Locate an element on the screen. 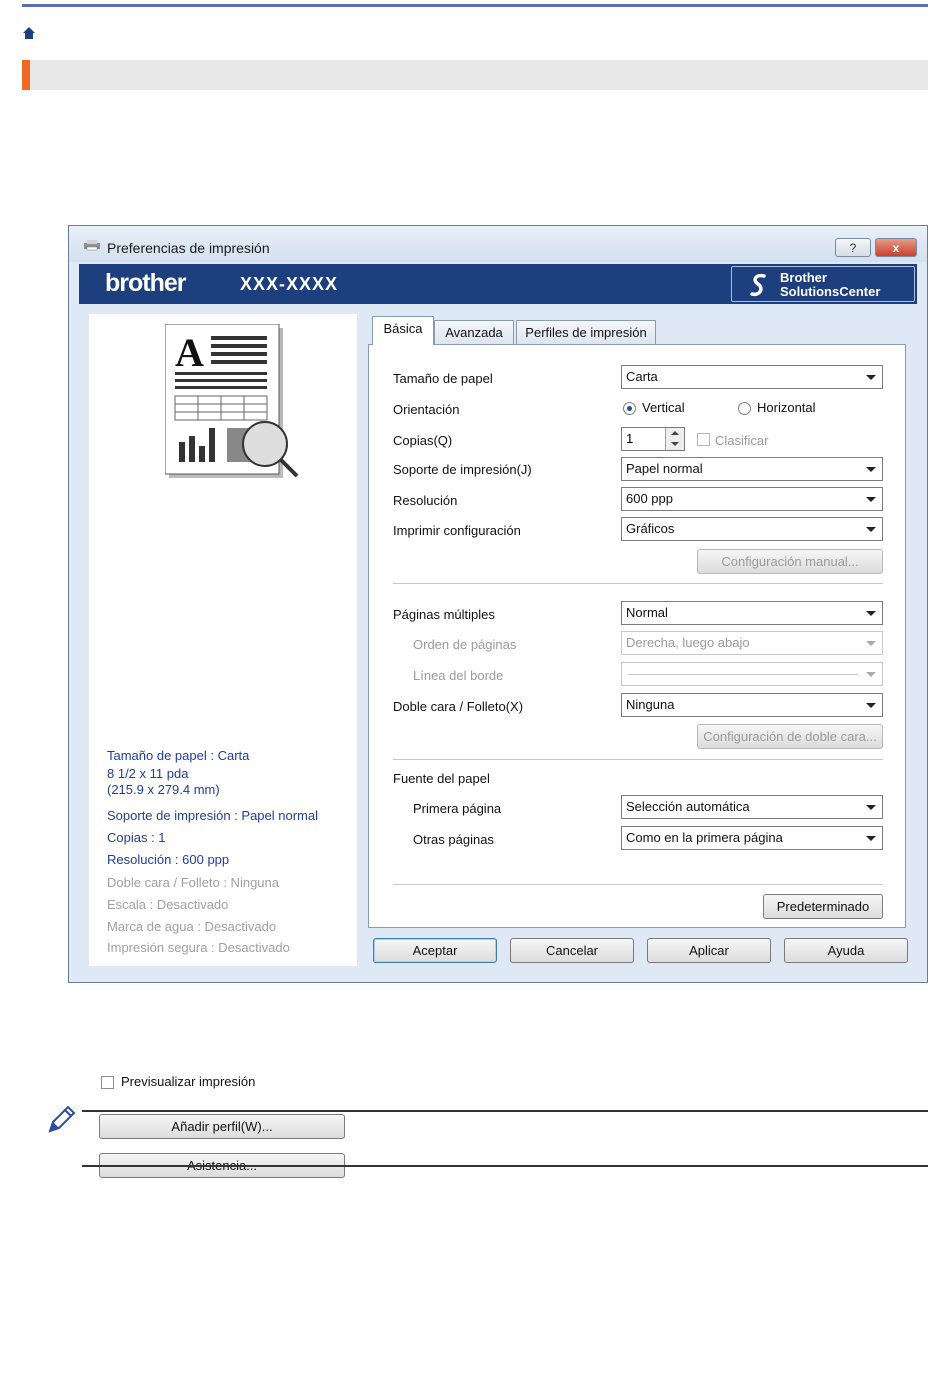 This screenshot has height=1387, width=950. first-page-select: Selección automática is located at coordinates (752, 807).